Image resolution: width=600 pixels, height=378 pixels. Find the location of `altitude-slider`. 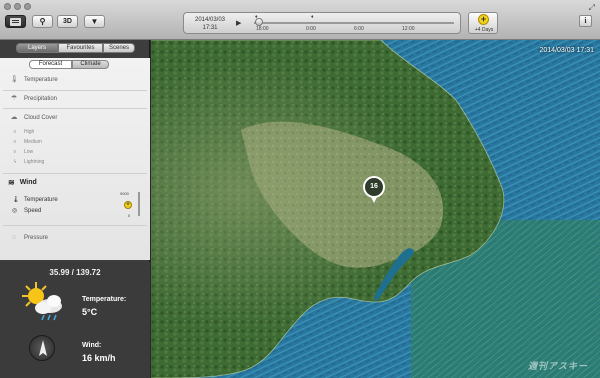

altitude-slider is located at coordinates (139, 204).